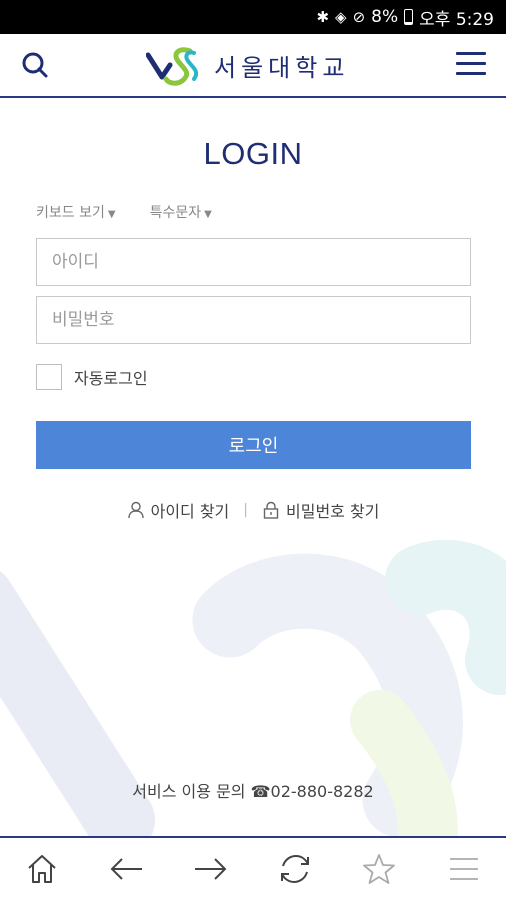 The height and width of the screenshot is (900, 506). I want to click on service-inquiry: 서비스 이용 문의 ☎02-880-8282, so click(253, 791).